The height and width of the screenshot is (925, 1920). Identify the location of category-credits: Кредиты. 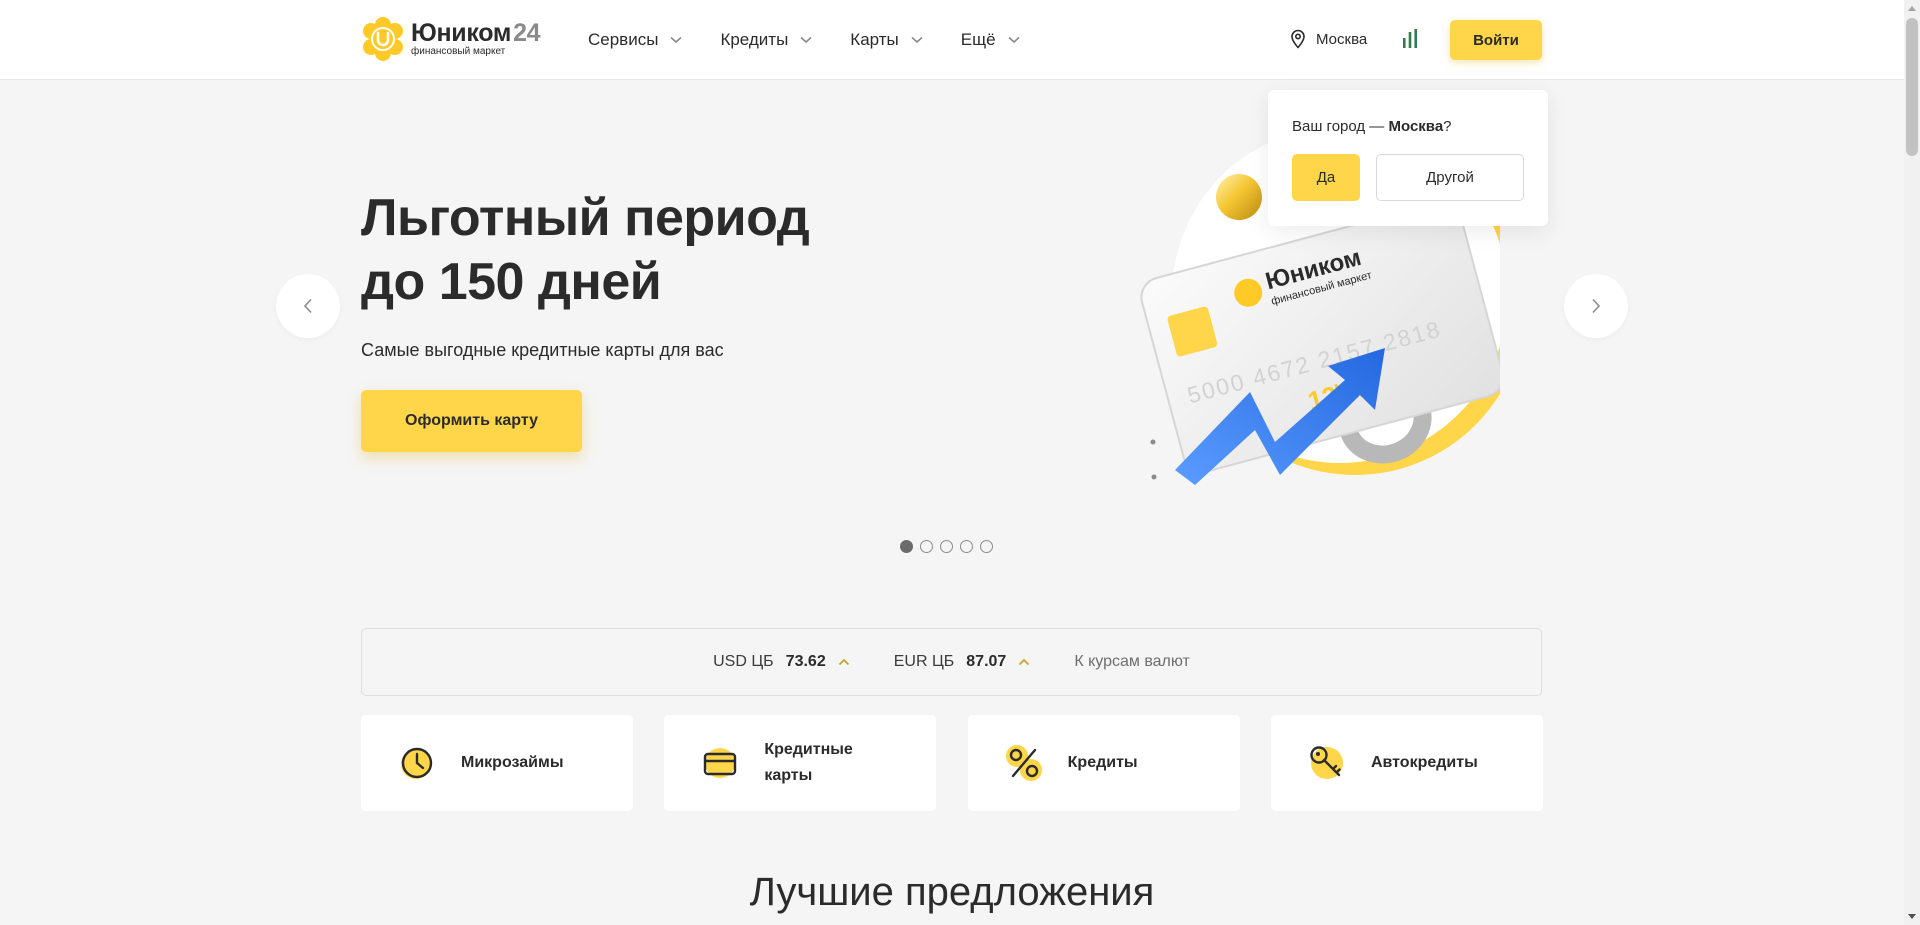
(1103, 763).